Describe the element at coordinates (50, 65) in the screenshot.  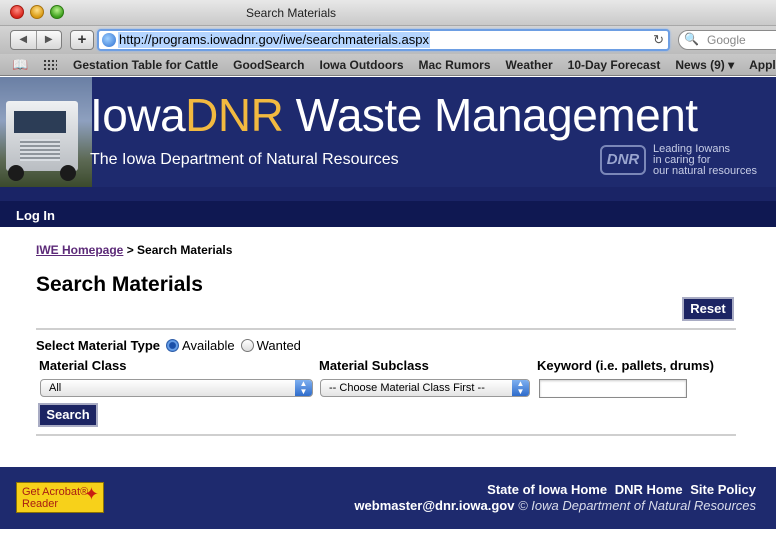
I see `grid-icon` at that location.